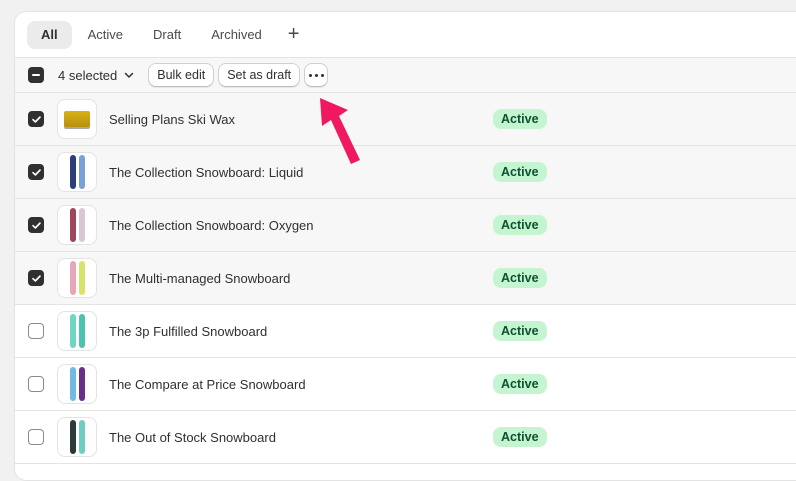 The height and width of the screenshot is (481, 796). What do you see at coordinates (405, 437) in the screenshot?
I see `table-row: The Out of Stock Snowboard Active` at bounding box center [405, 437].